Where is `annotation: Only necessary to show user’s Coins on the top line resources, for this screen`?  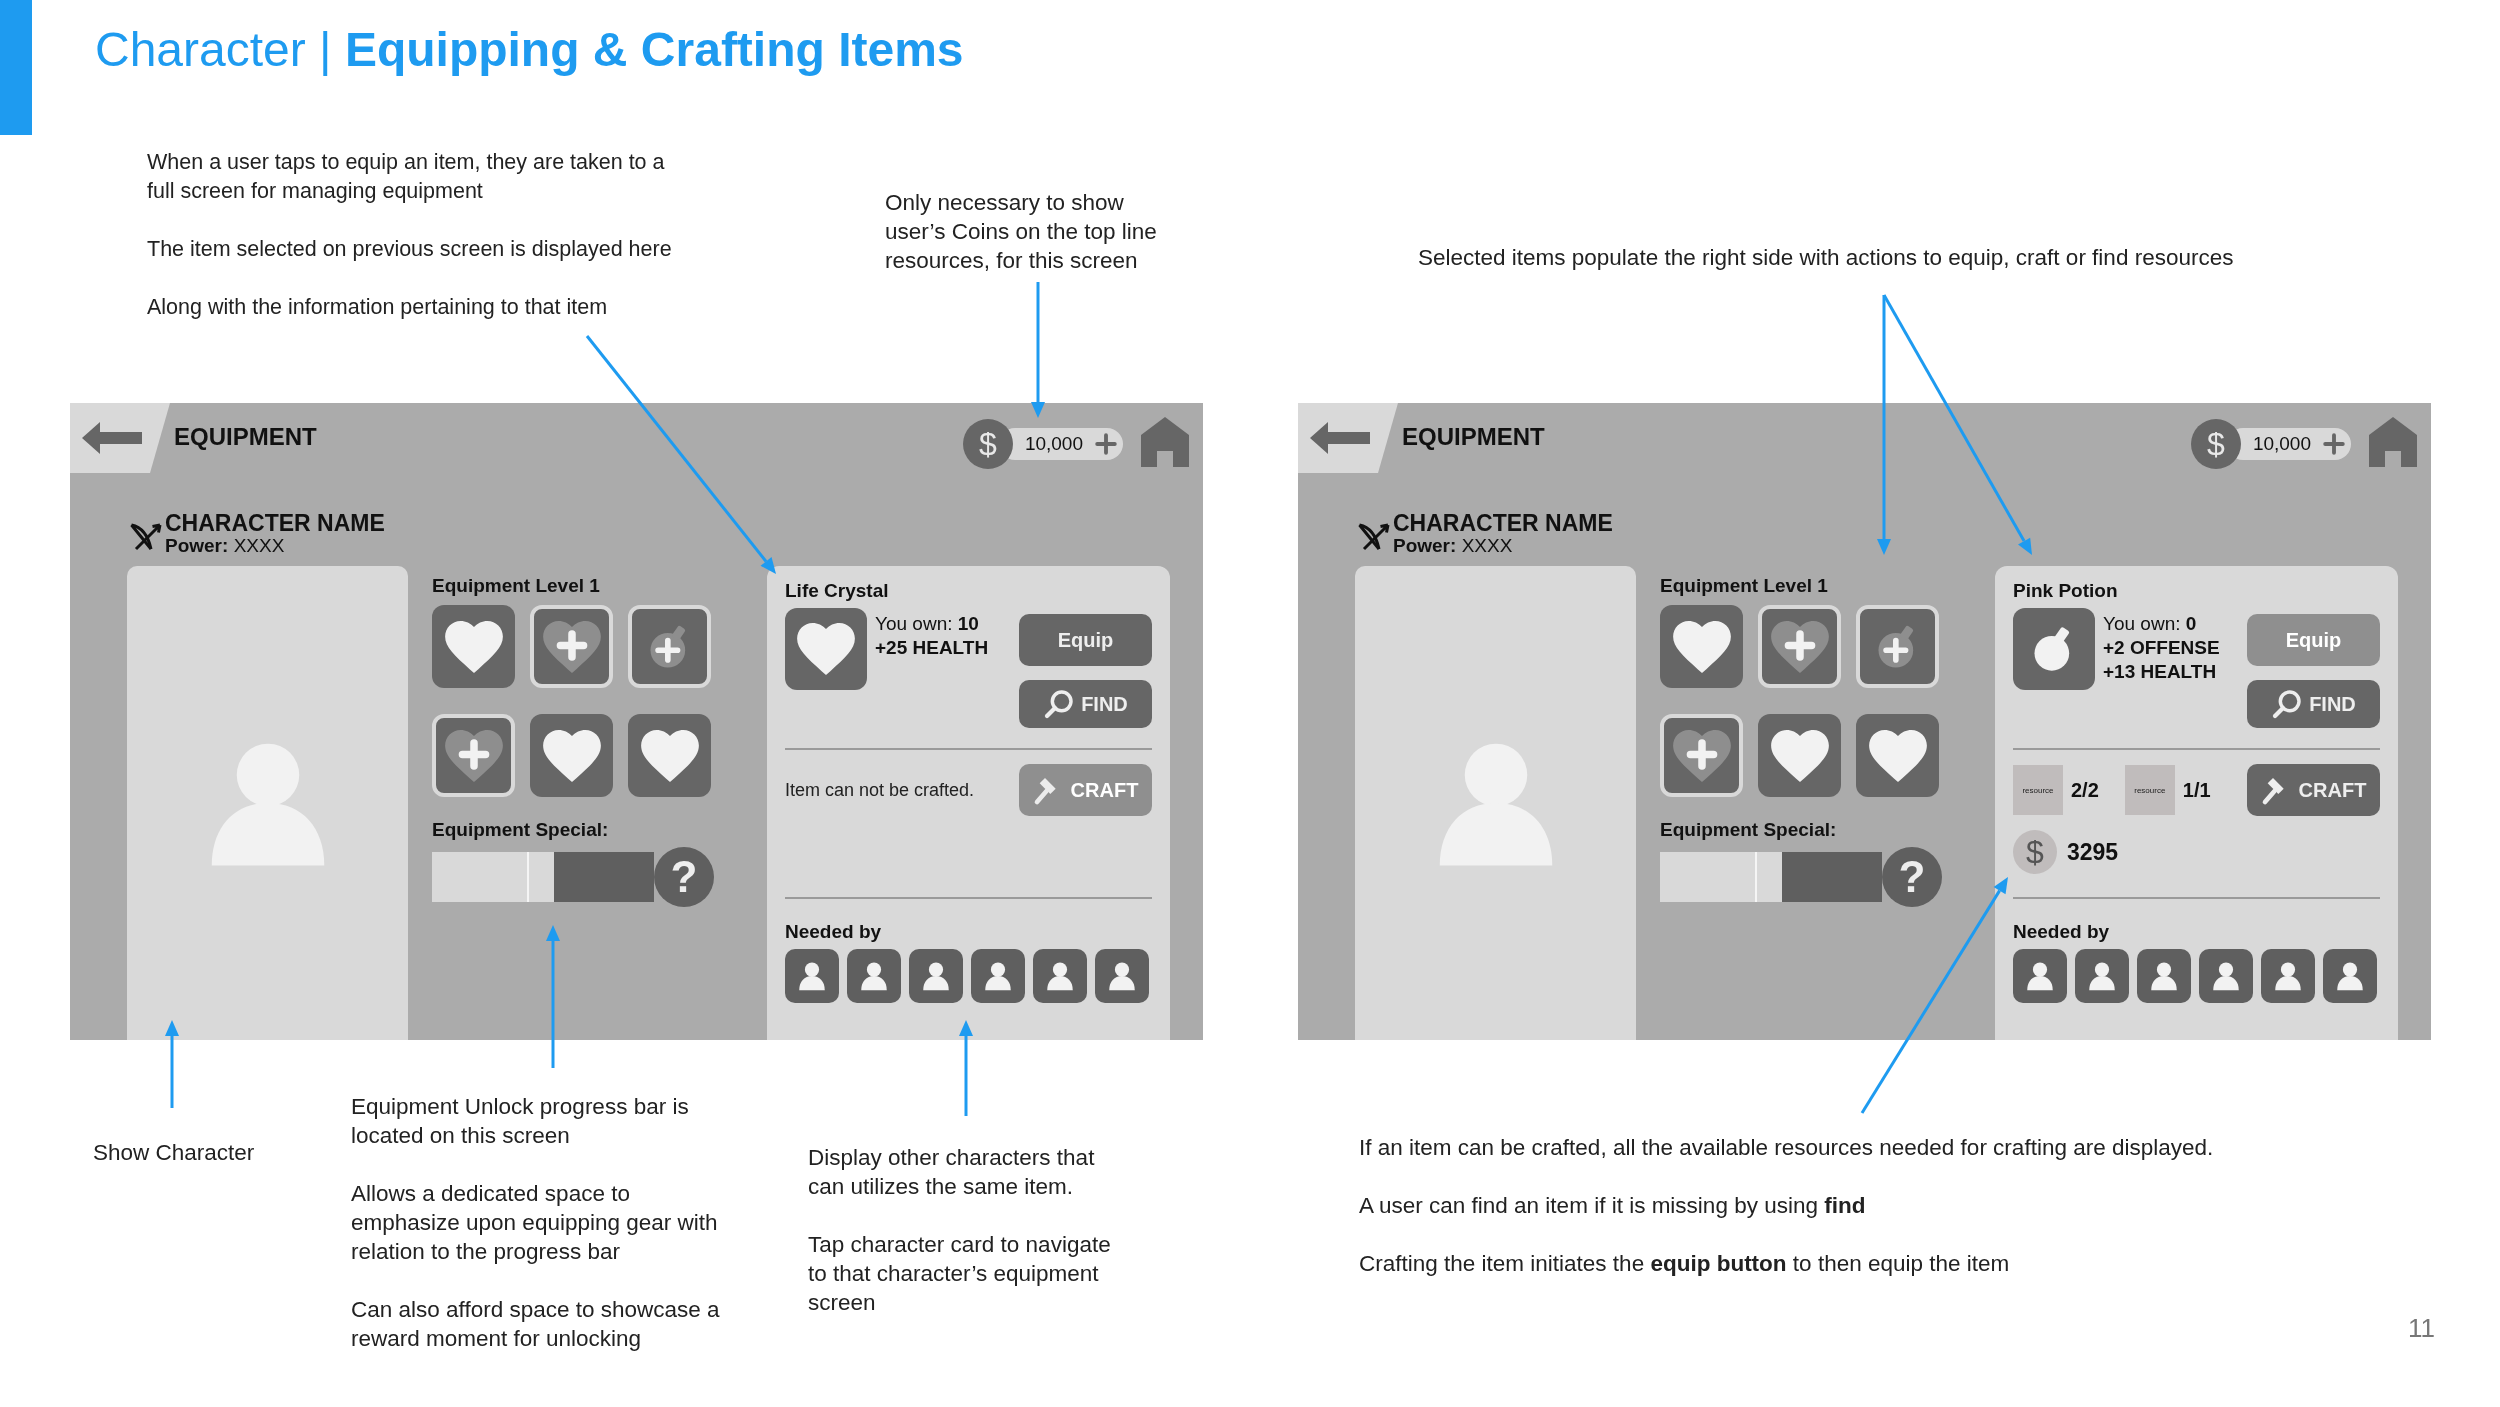
annotation: Only necessary to show user’s Coins on the top line resources, for this screen is located at coordinates (1021, 232).